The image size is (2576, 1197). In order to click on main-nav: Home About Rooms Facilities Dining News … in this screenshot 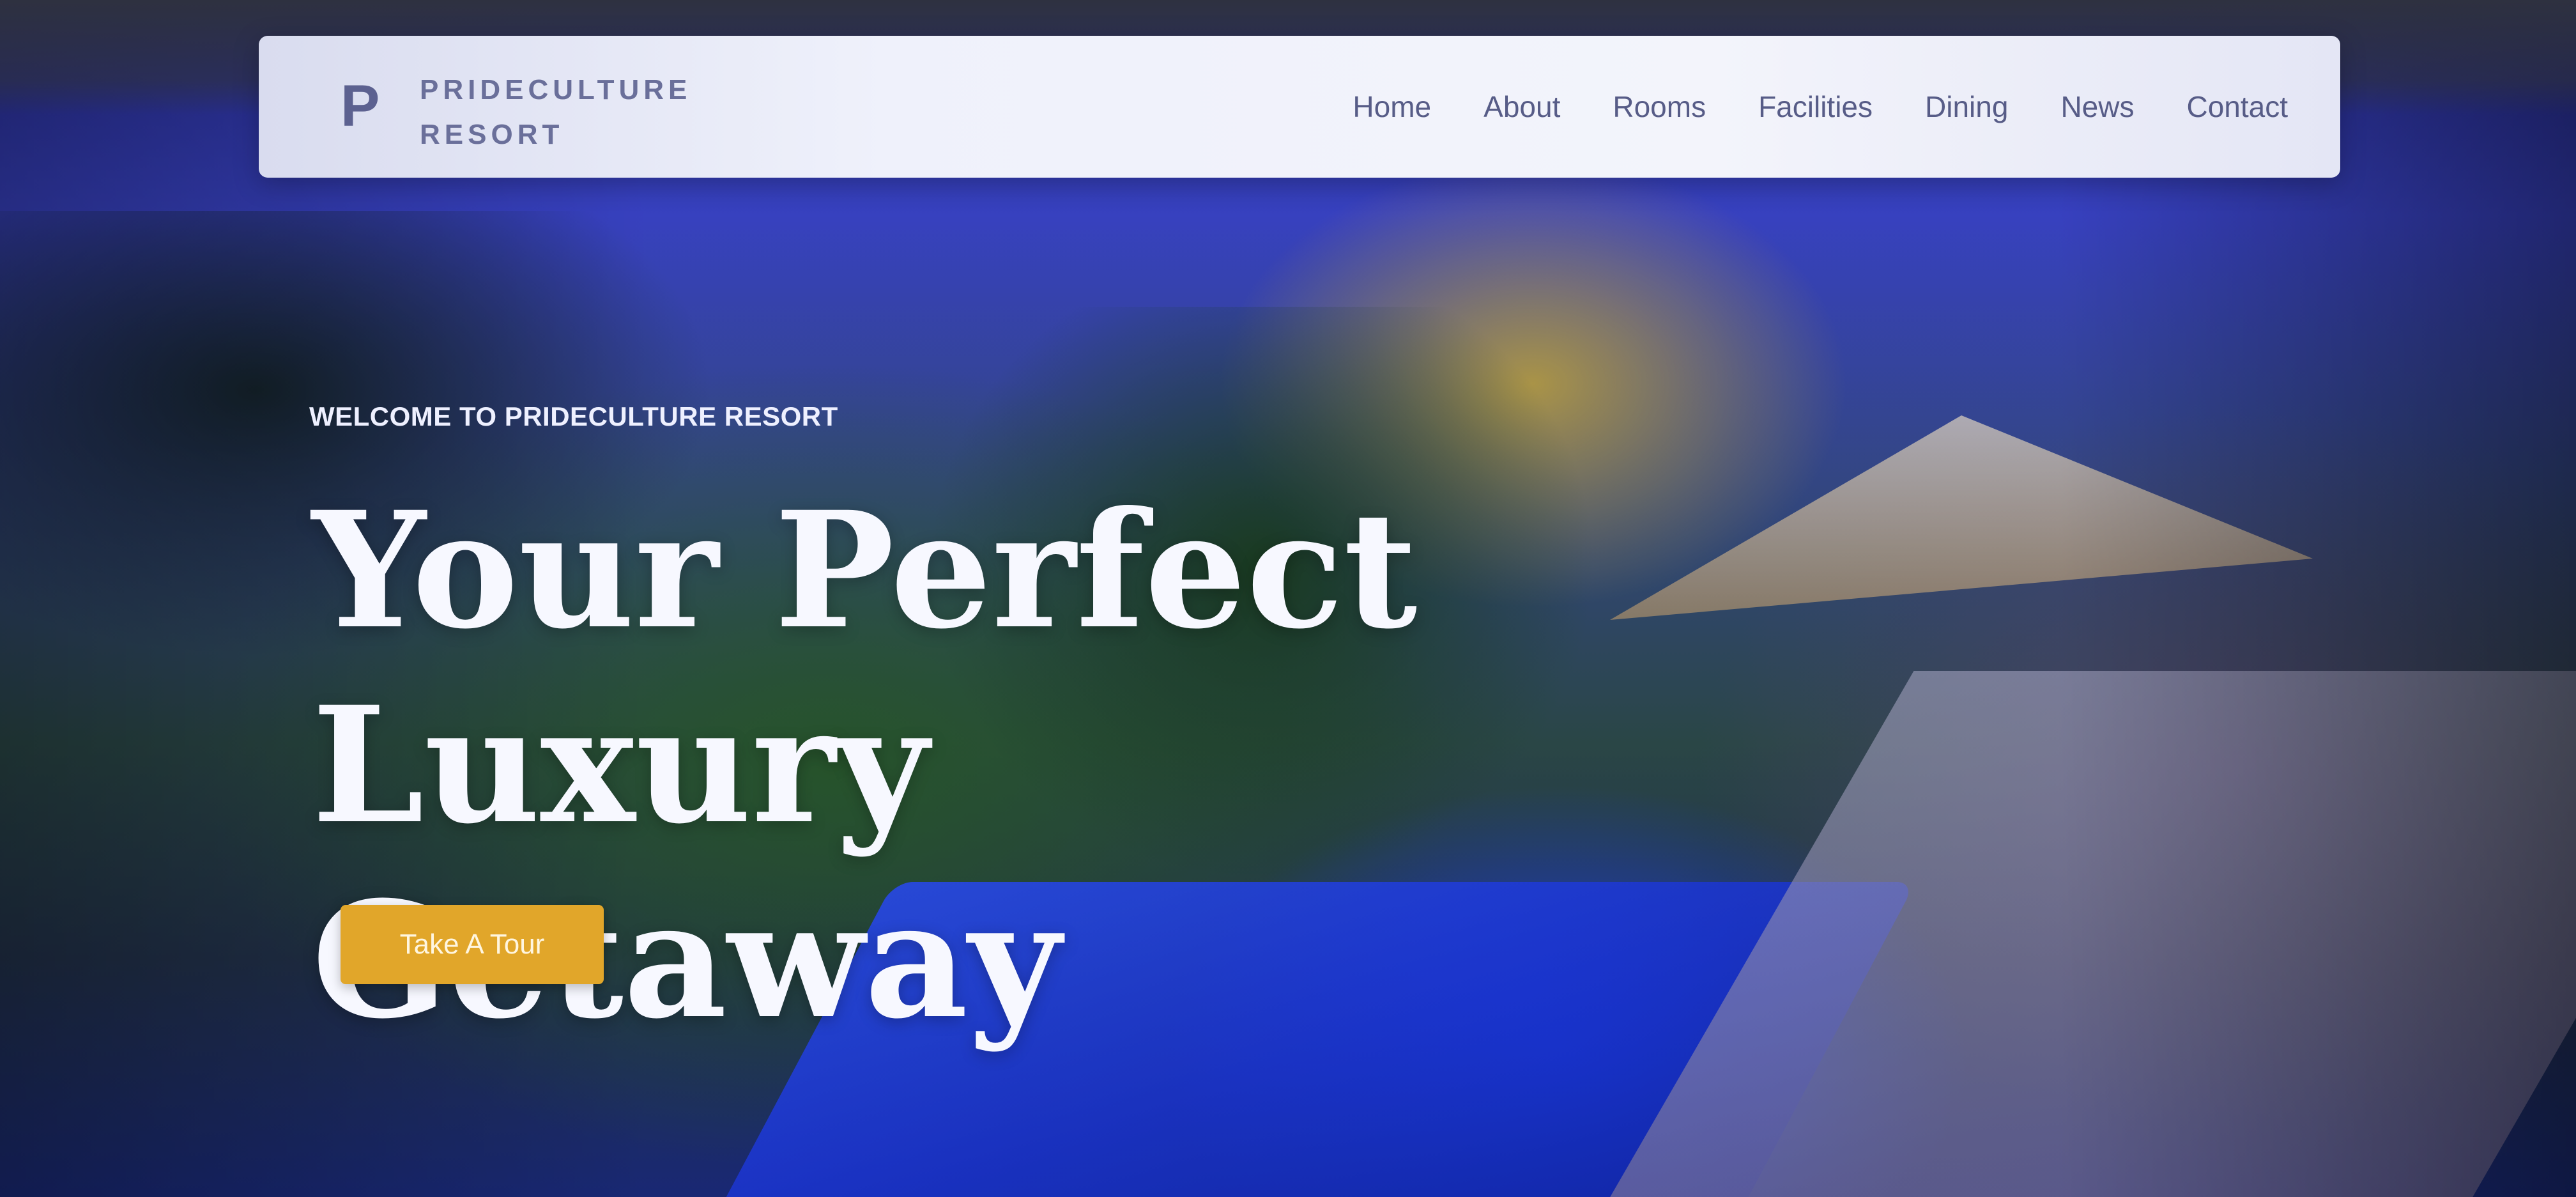, I will do `click(1820, 107)`.